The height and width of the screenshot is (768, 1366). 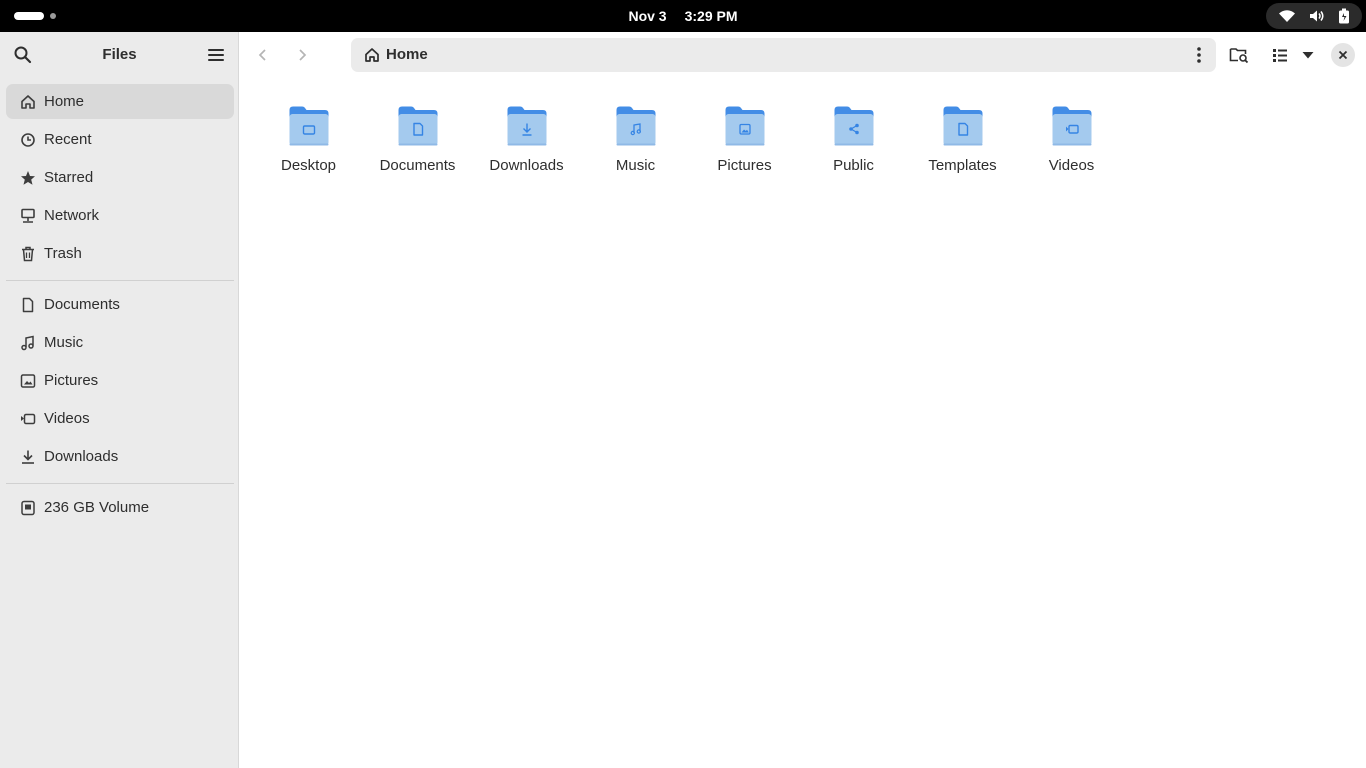 I want to click on folder-item-templates: Templates, so click(x=962, y=141).